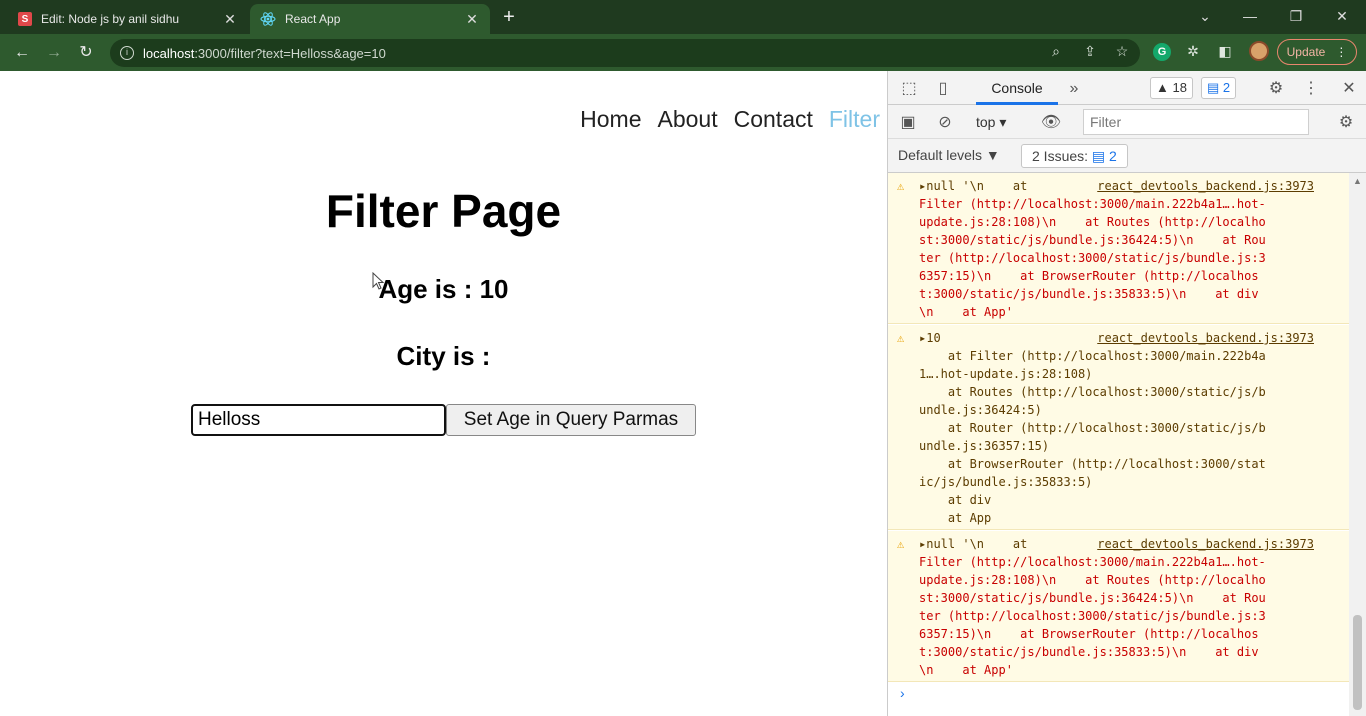 Image resolution: width=1366 pixels, height=716 pixels. Describe the element at coordinates (901, 544) in the screenshot. I see `warning-icon: ⚠` at that location.